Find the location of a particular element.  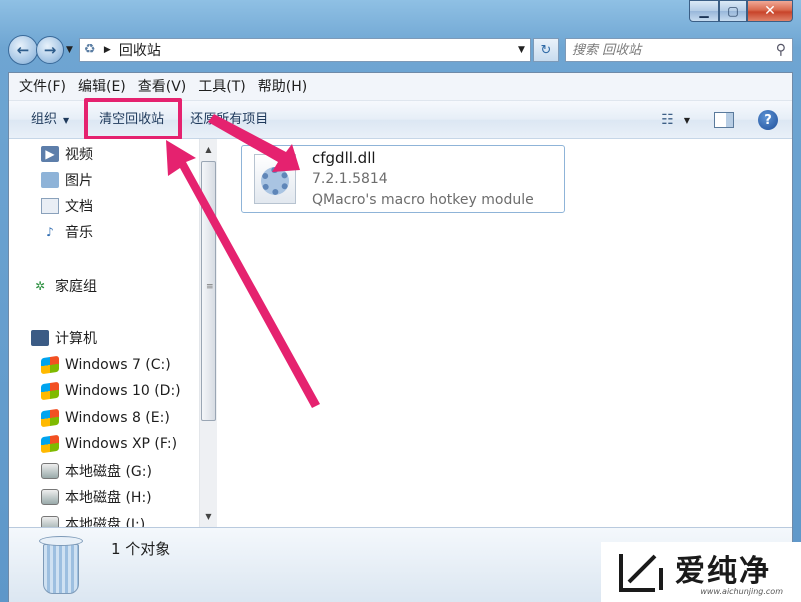

nav-item-label: Windows 7 (C:) is located at coordinates (118, 365).